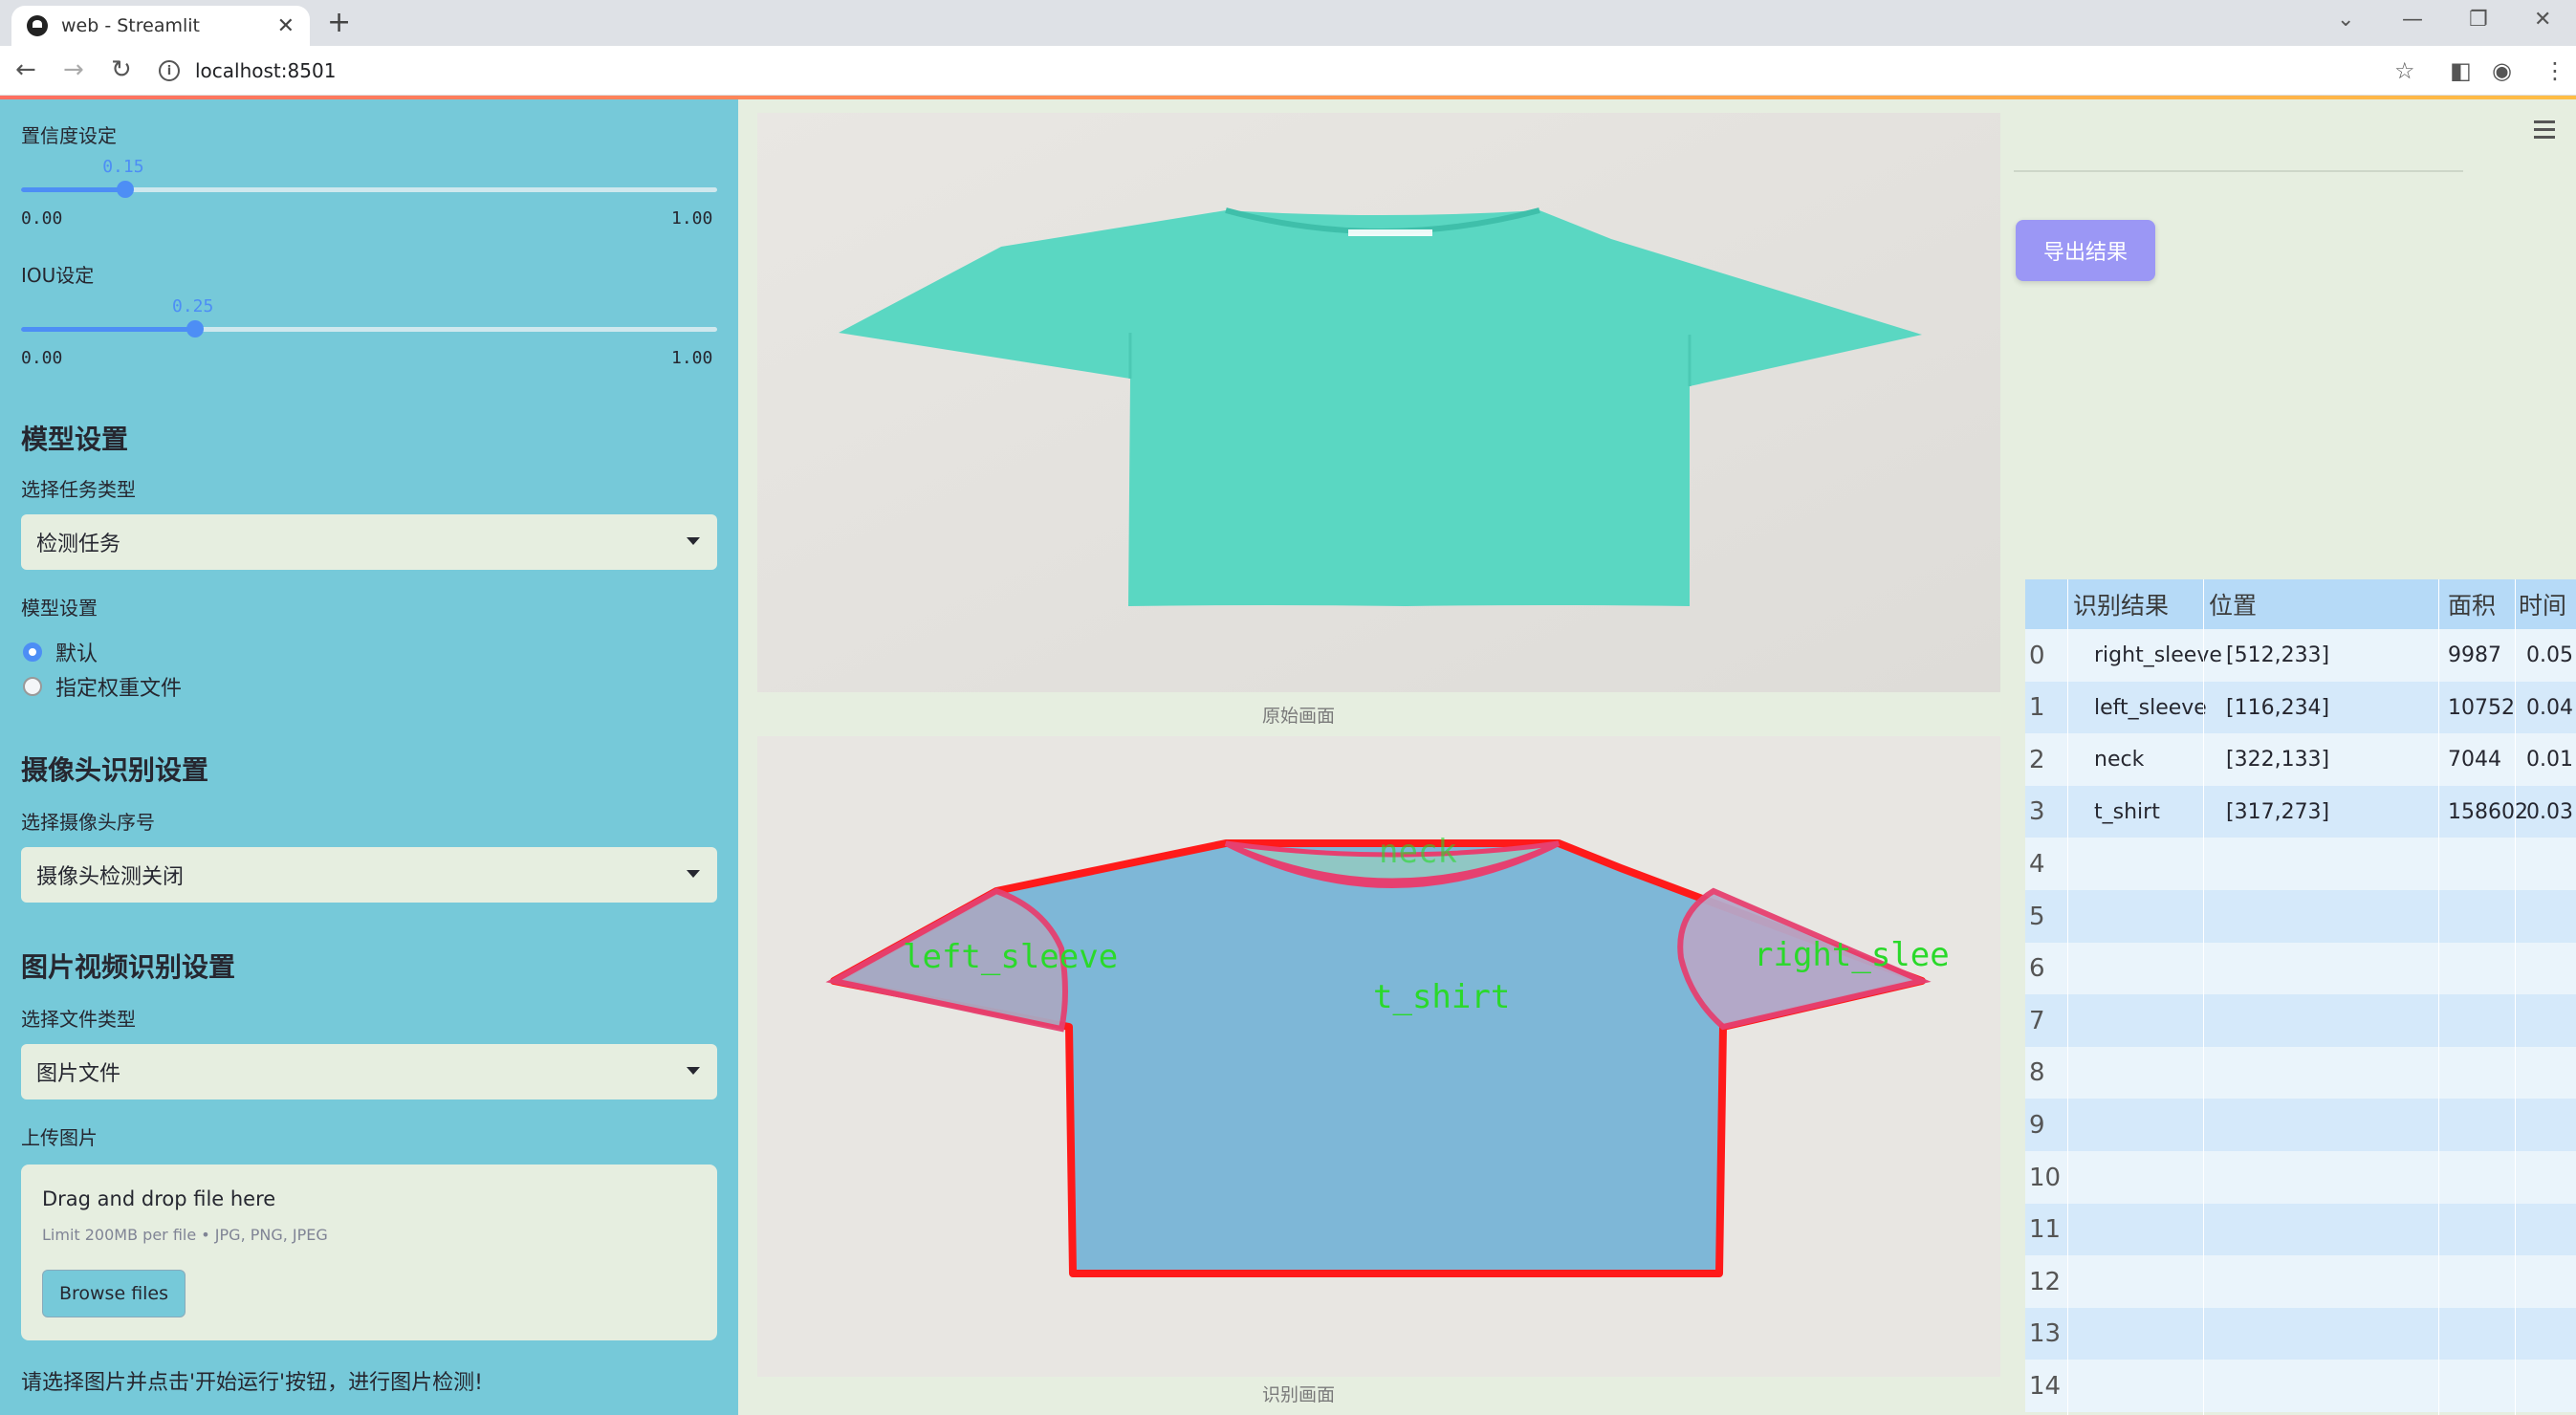  What do you see at coordinates (2300, 655) in the screenshot?
I see `table-row: 0 right_sleeve [512,233] 9987 0.05` at bounding box center [2300, 655].